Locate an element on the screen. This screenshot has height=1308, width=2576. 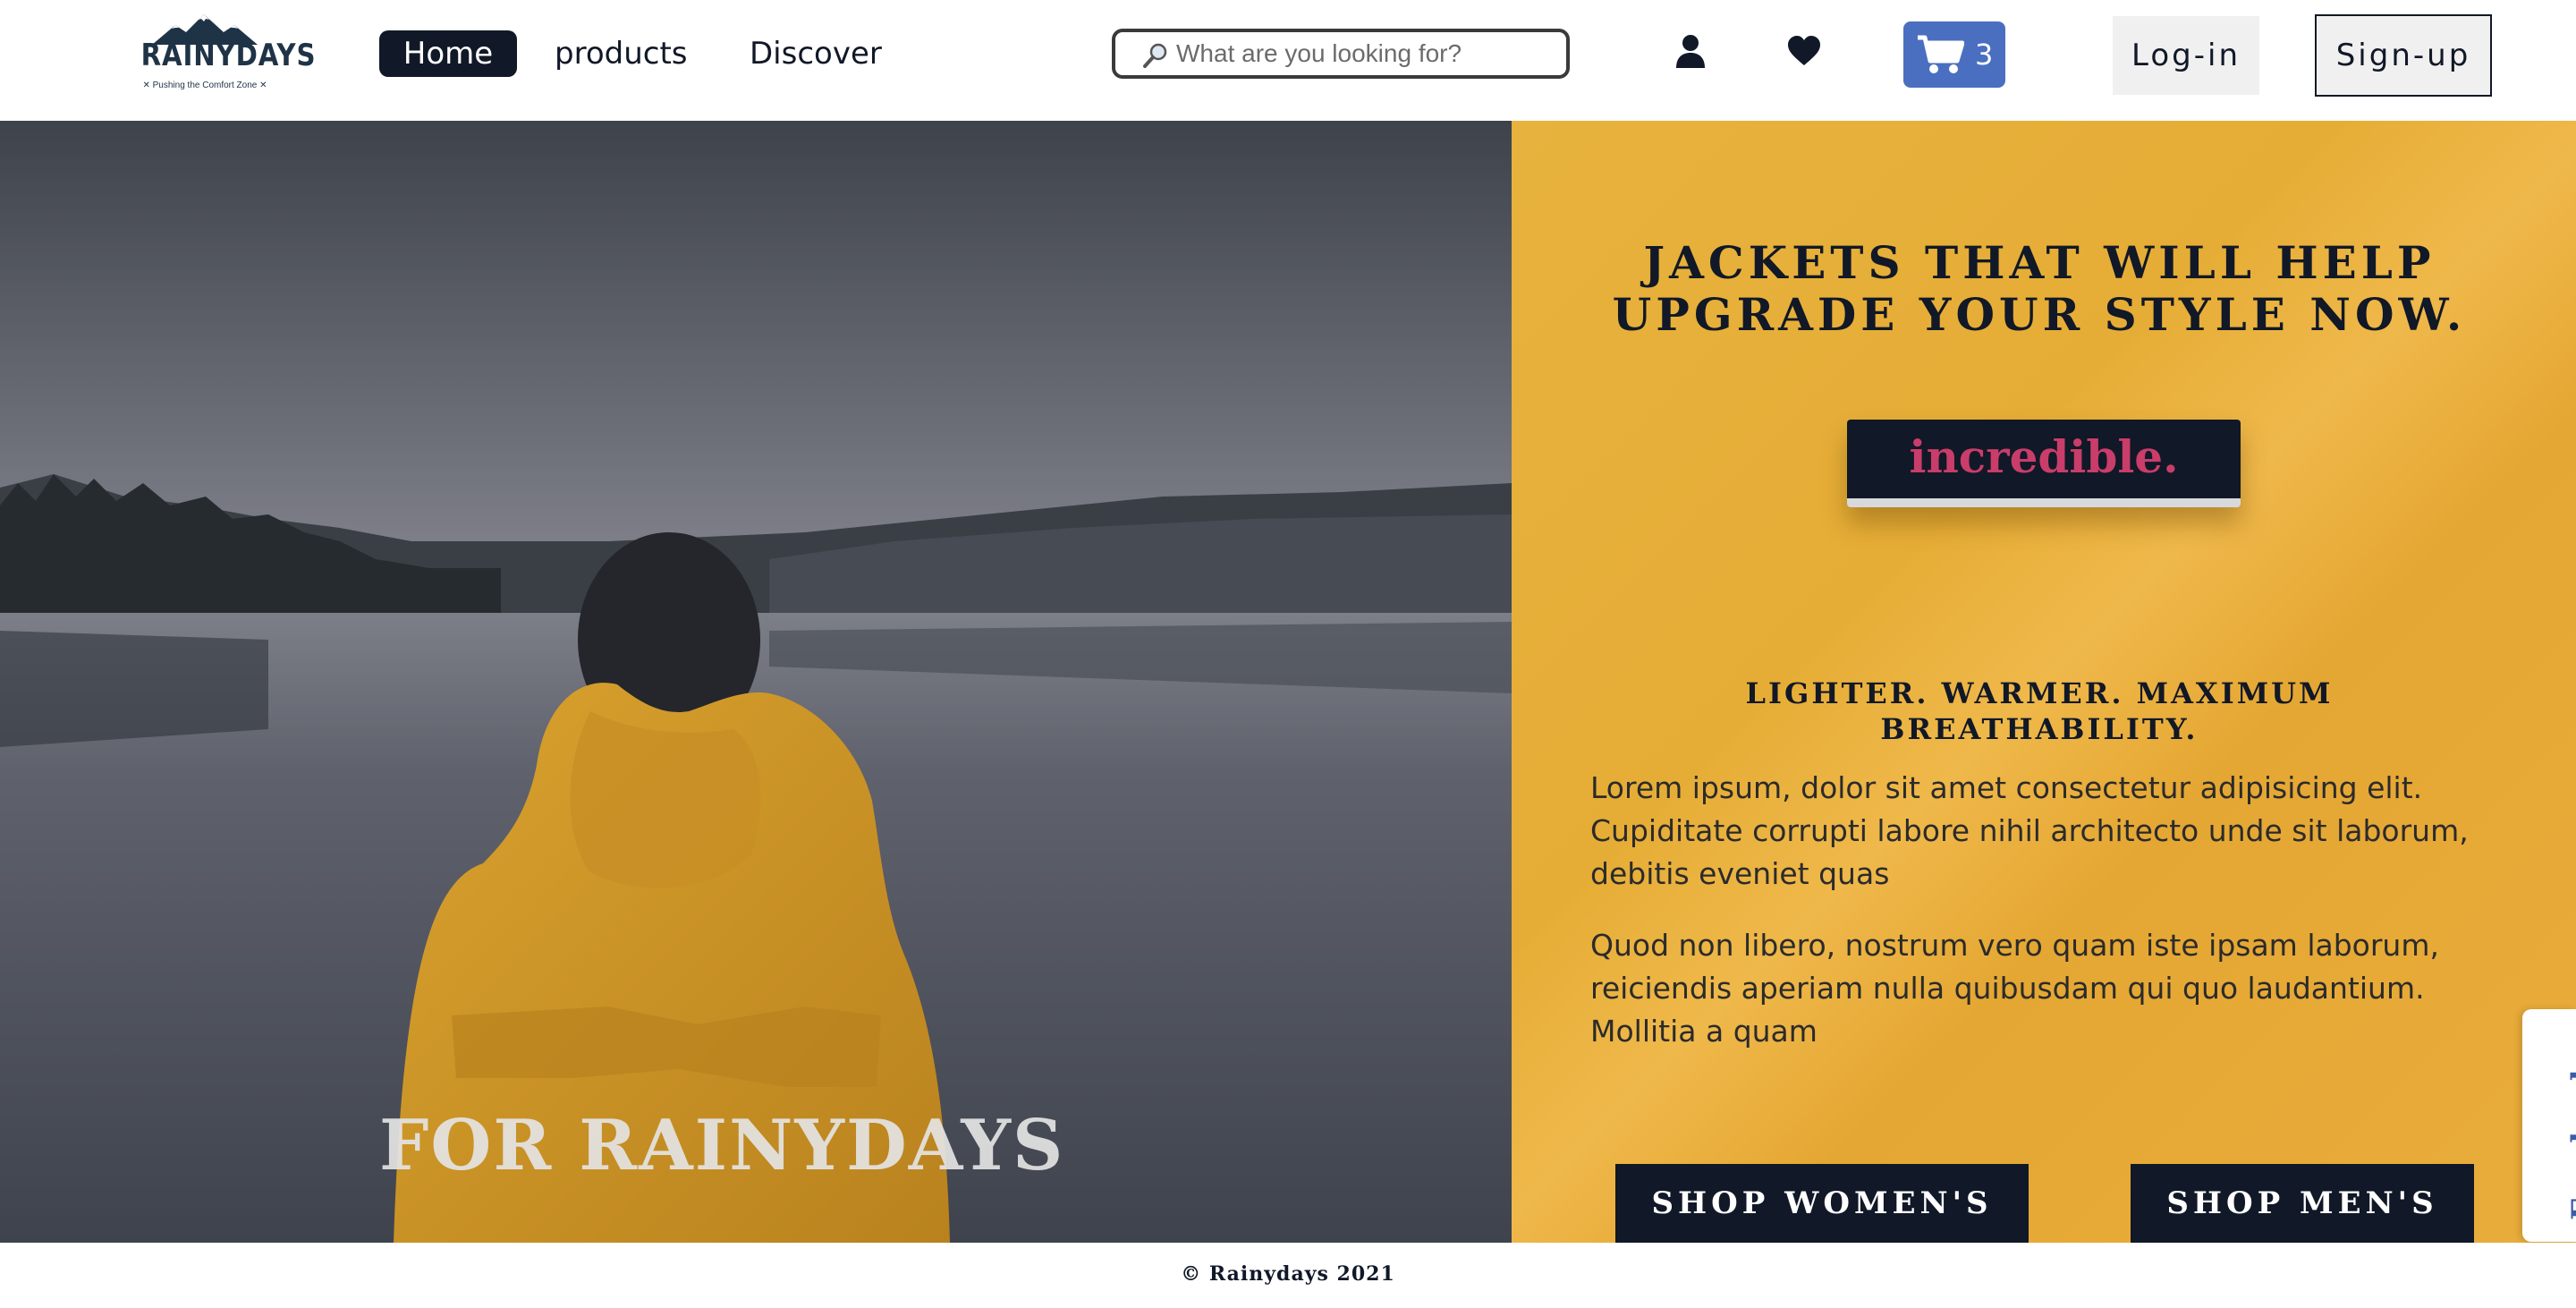
cart-button: 3 is located at coordinates (1954, 54).